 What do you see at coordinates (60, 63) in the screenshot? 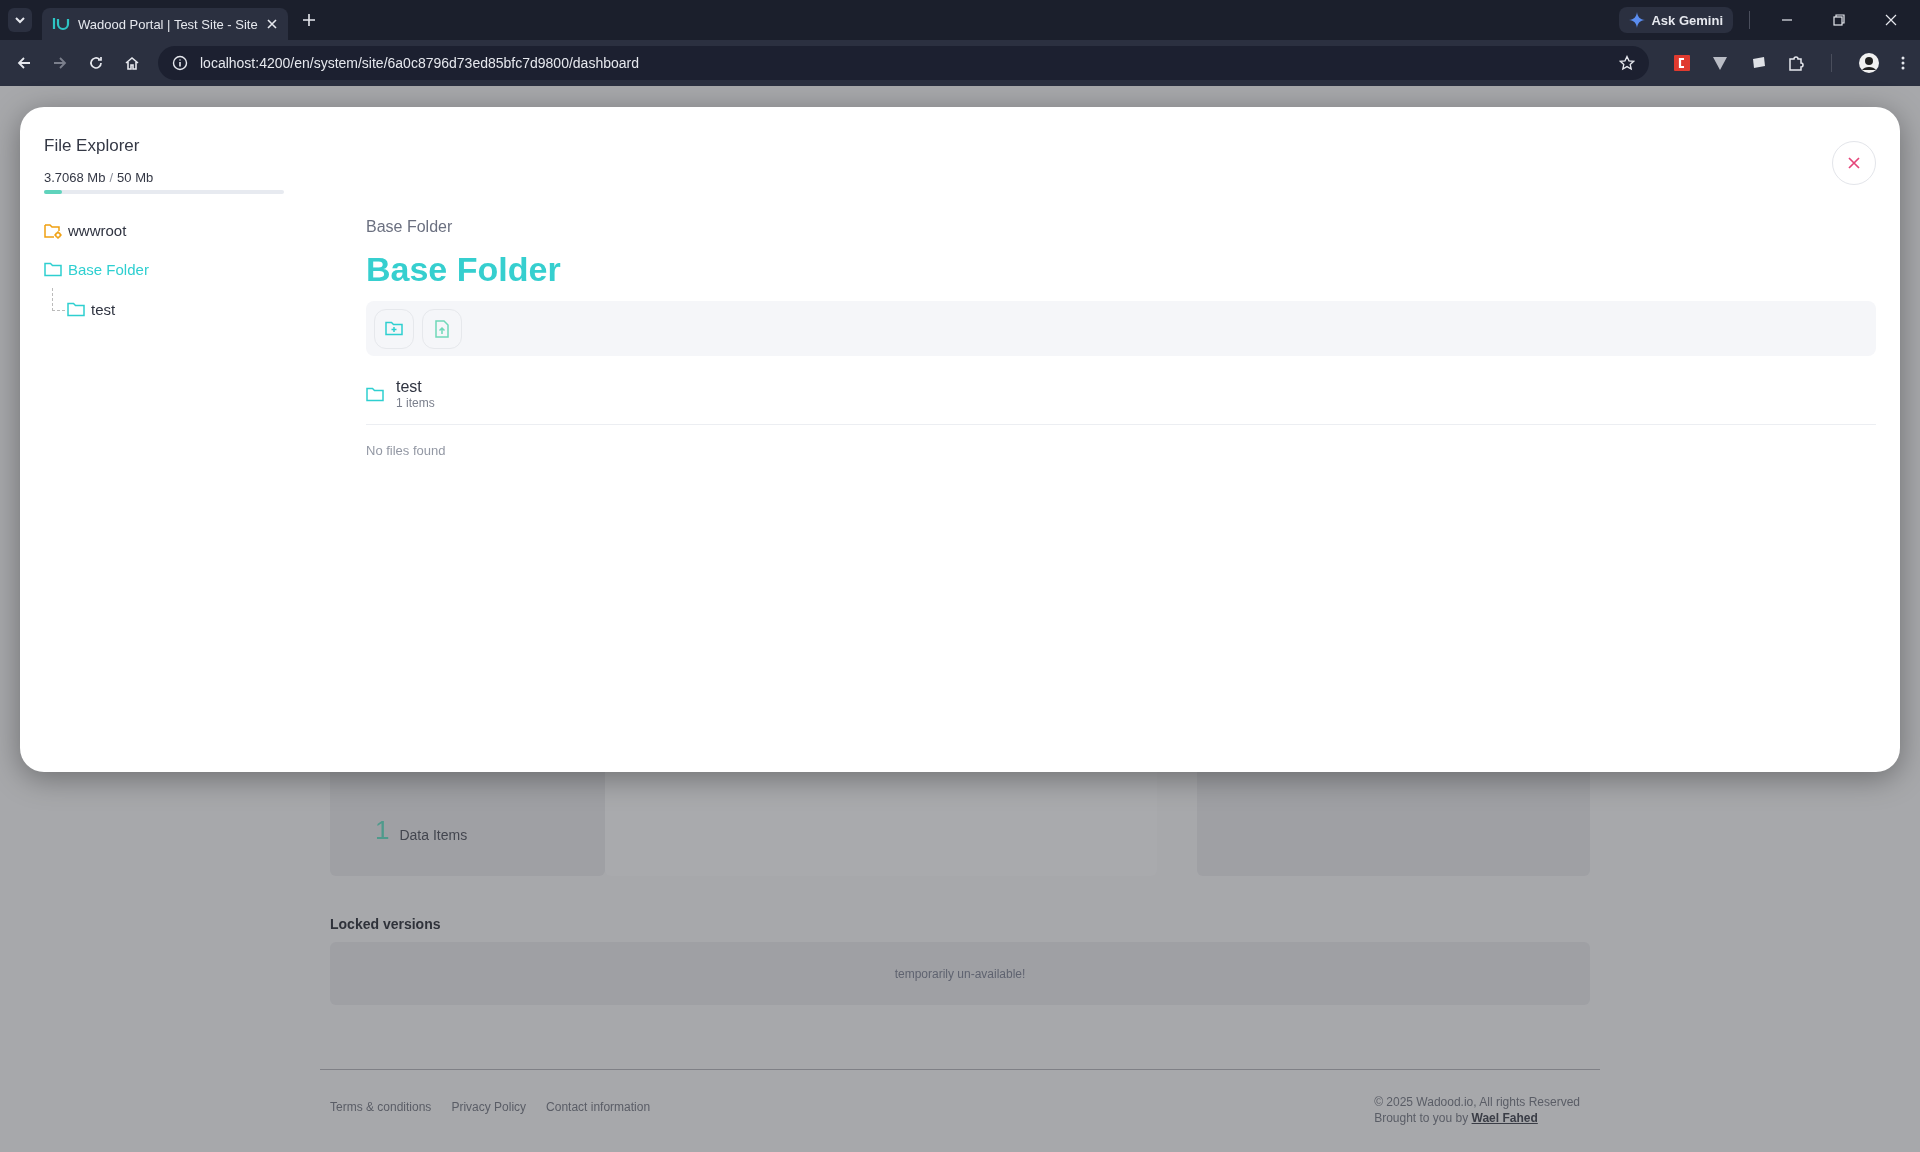
I see `forward-arrow-icon` at bounding box center [60, 63].